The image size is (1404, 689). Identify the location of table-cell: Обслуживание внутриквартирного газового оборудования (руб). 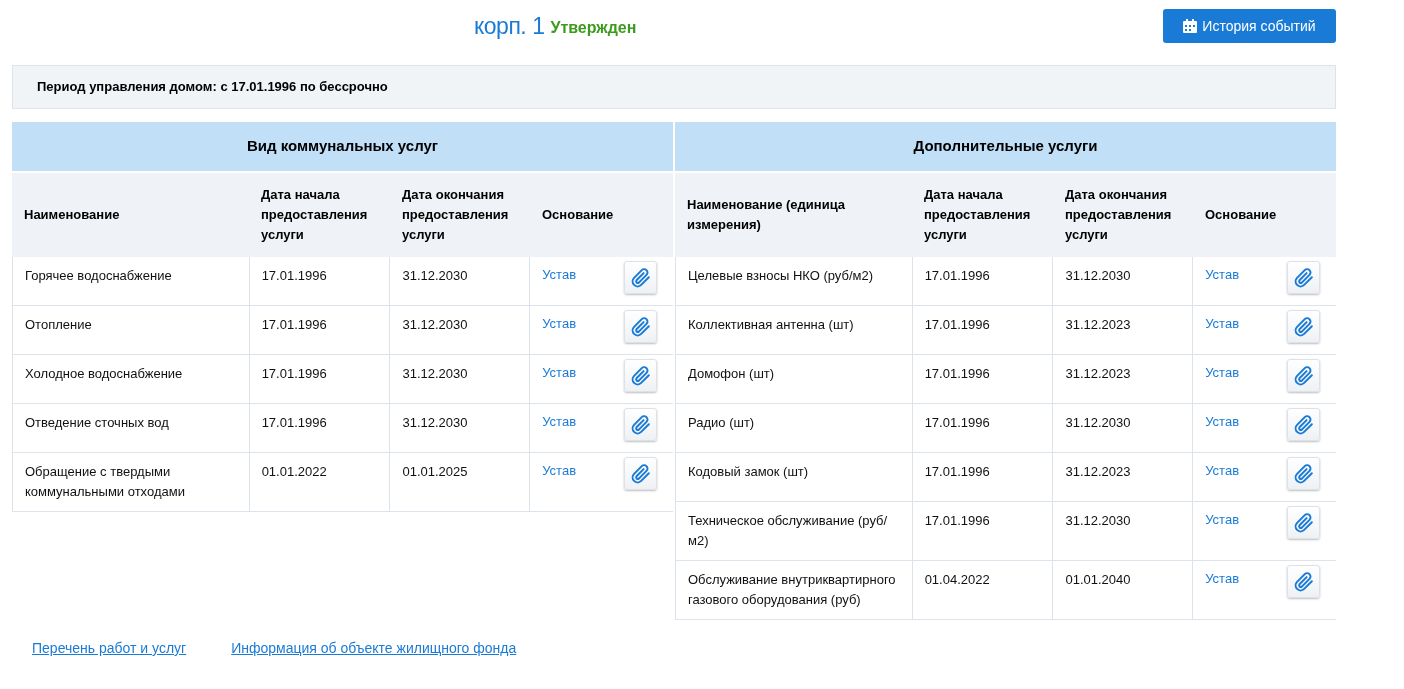
(792, 589).